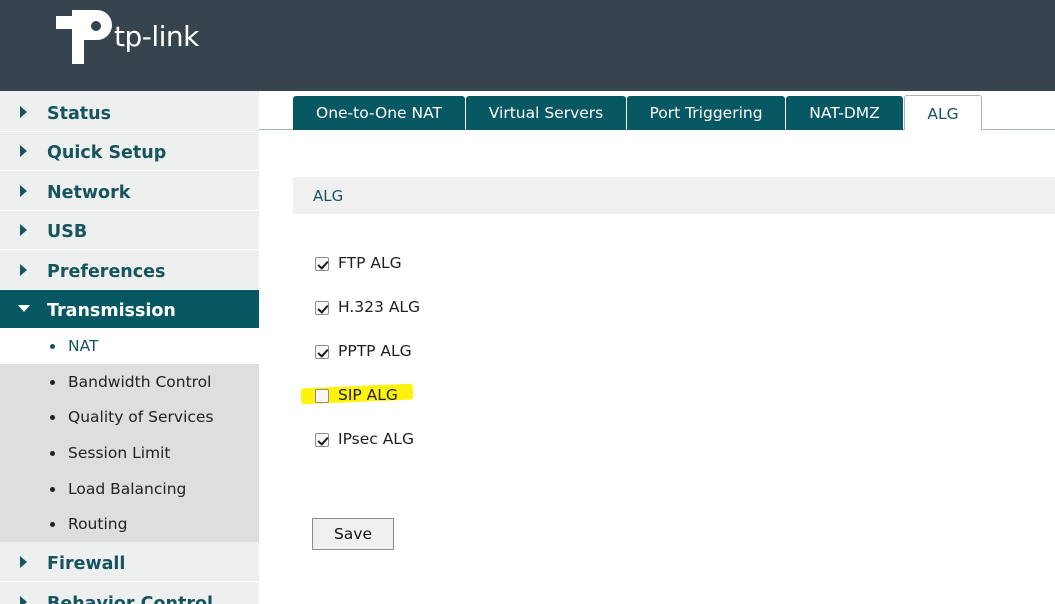 This screenshot has width=1055, height=604. I want to click on sidebar-subitem-load-balancing: Load Balancing, so click(129, 489).